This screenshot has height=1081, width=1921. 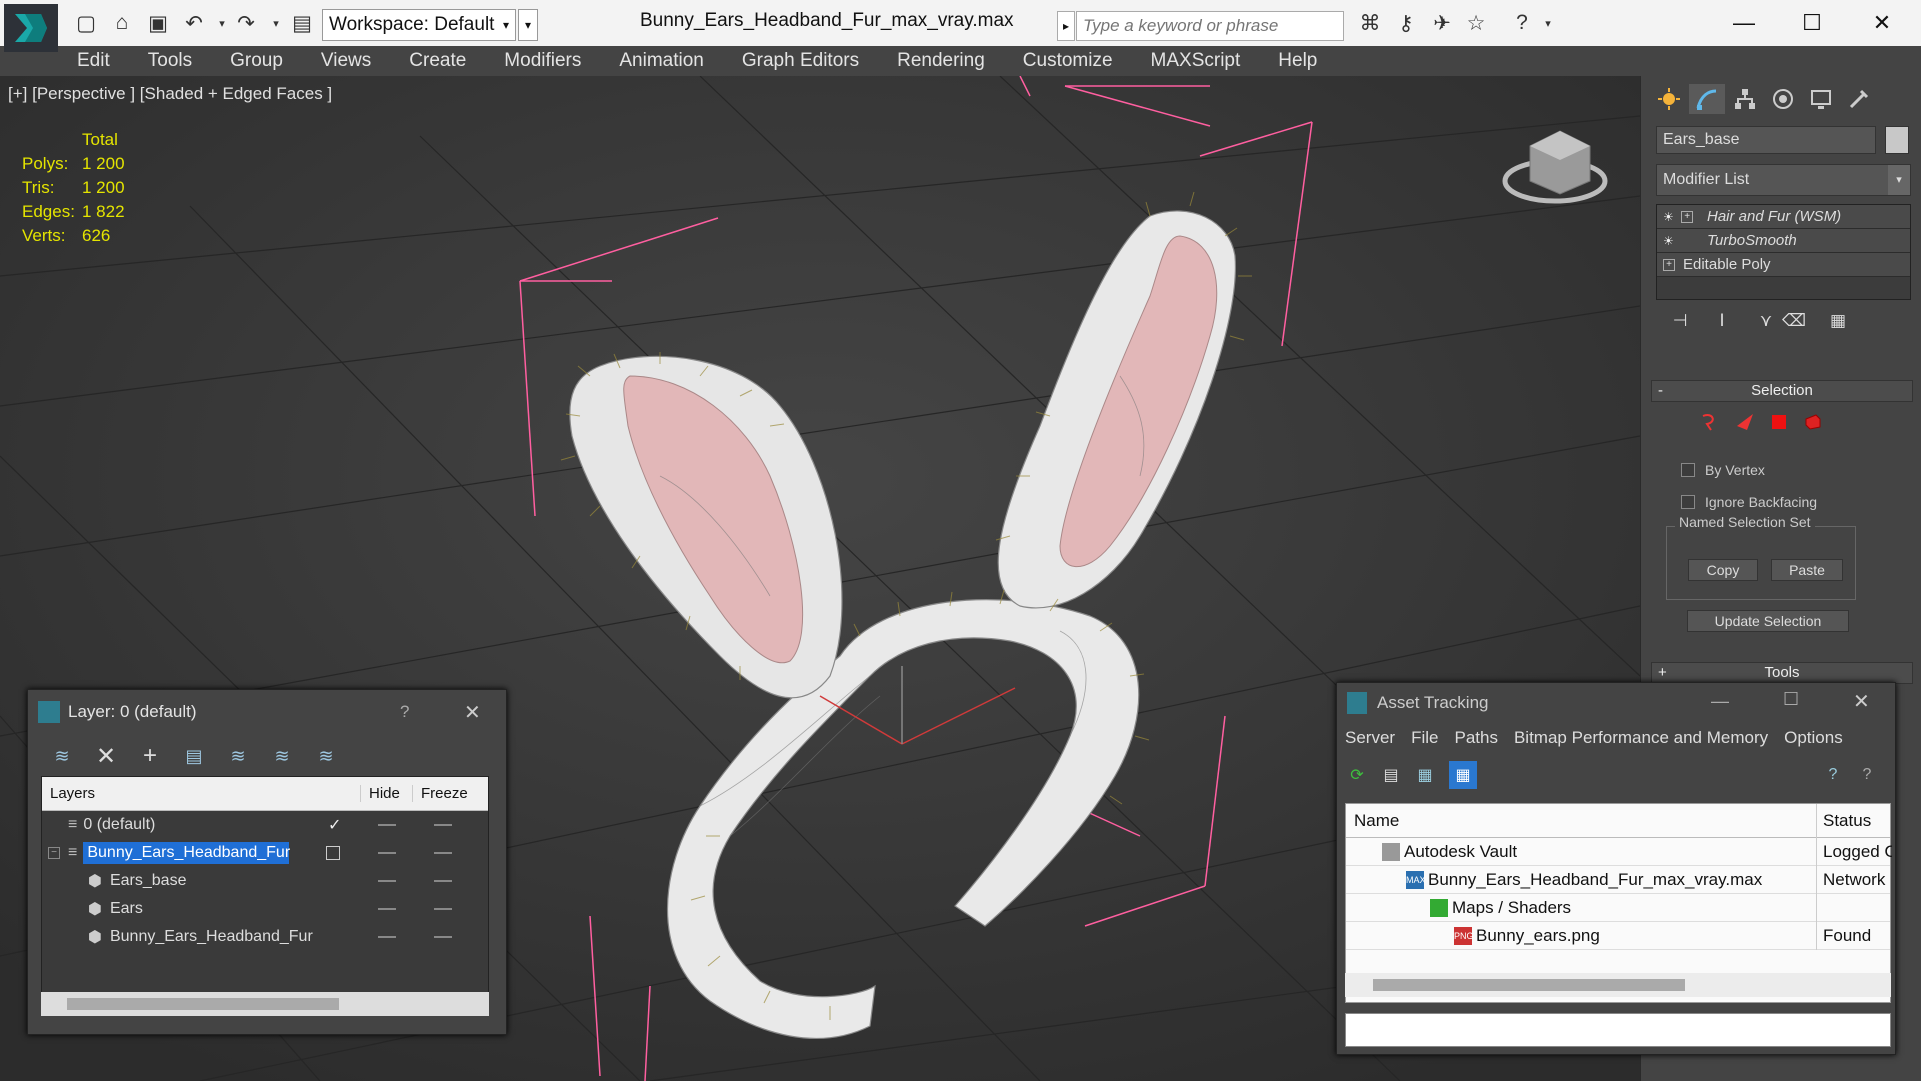 What do you see at coordinates (326, 756) in the screenshot?
I see `freeze-all-layers-icon: ≋` at bounding box center [326, 756].